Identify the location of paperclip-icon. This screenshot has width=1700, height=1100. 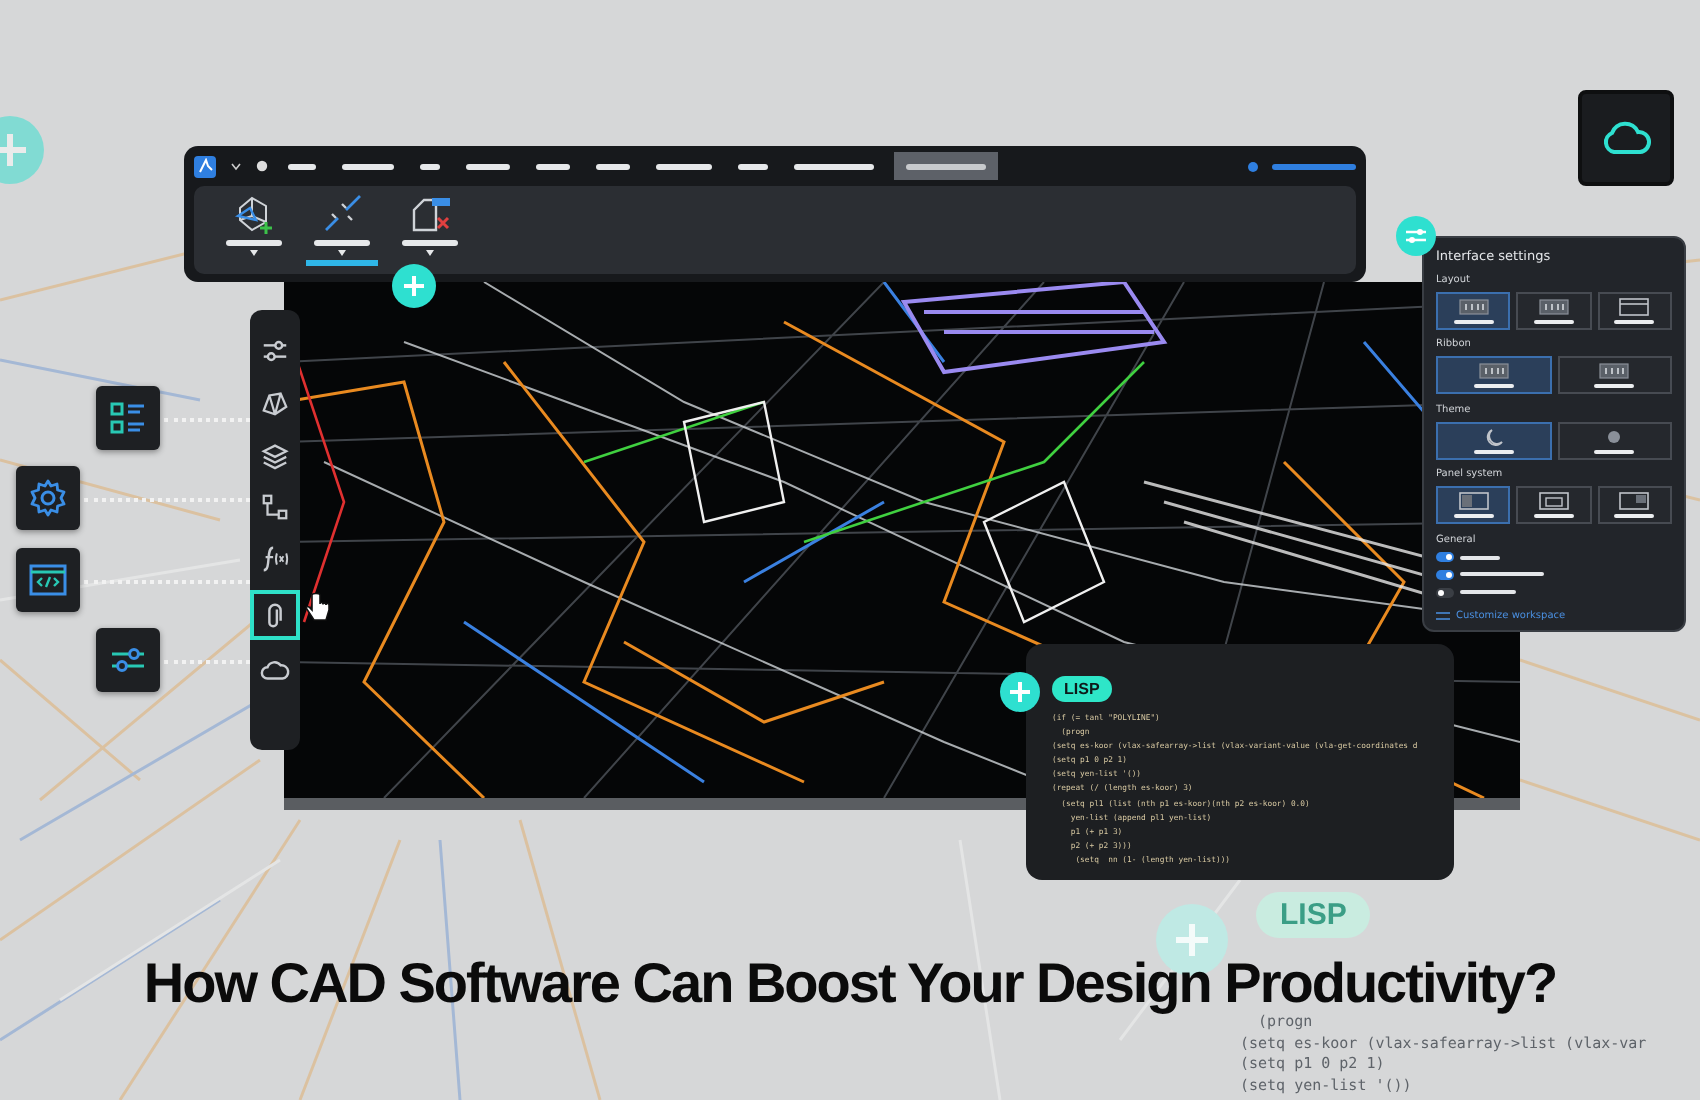
(275, 615).